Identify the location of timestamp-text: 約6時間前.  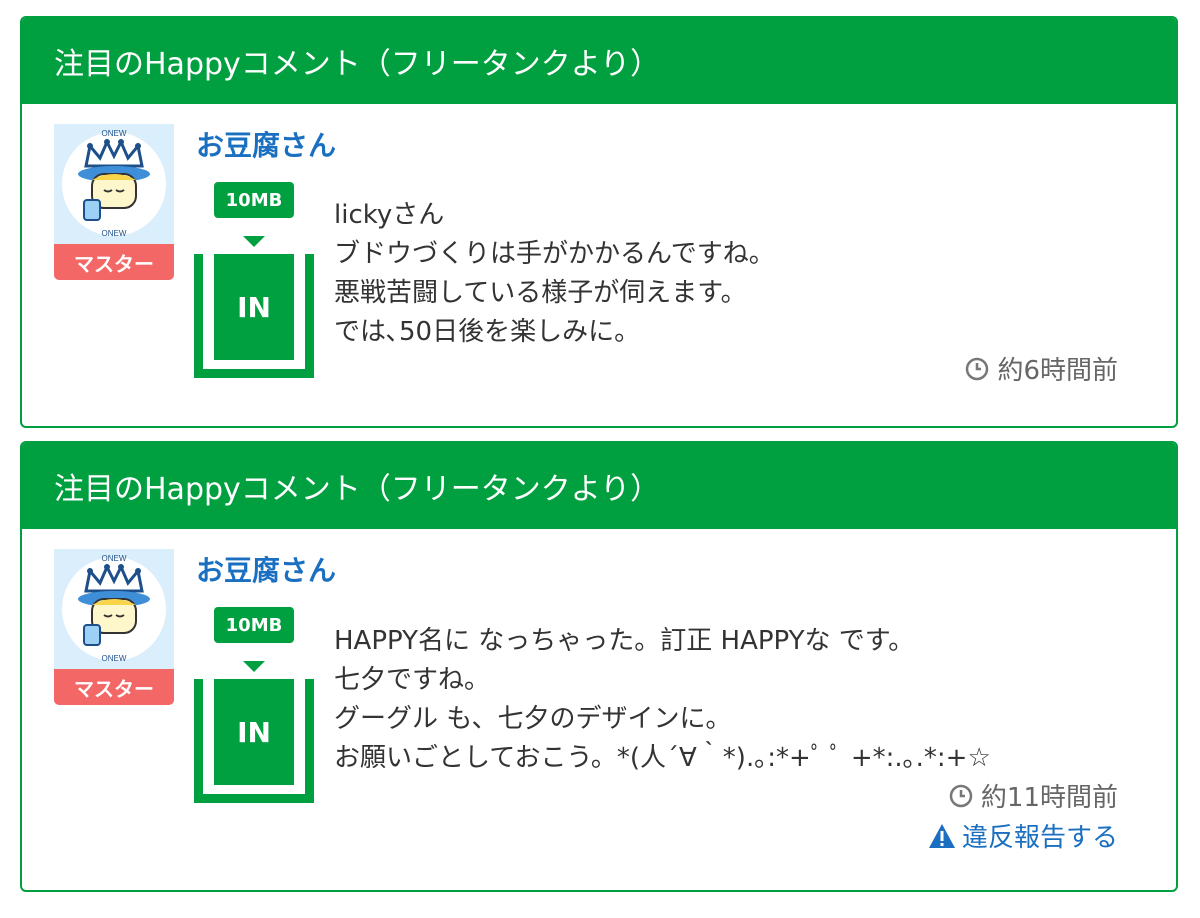
(1057, 371).